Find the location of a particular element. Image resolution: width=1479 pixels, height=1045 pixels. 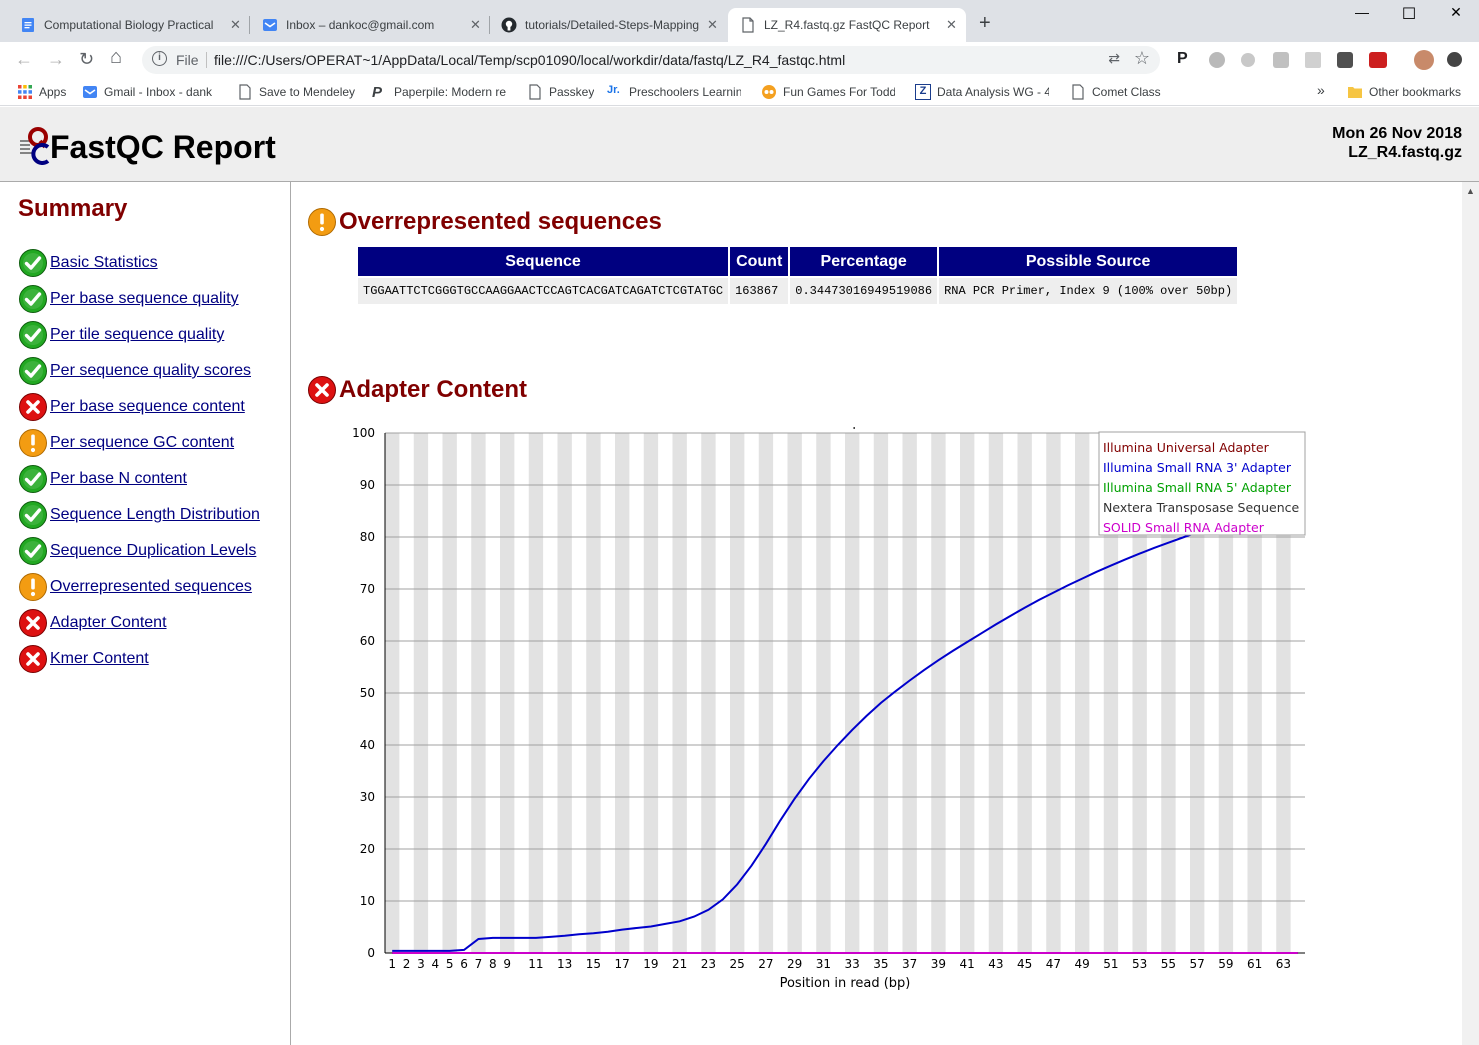

summary-item: Sequence Length Distribution is located at coordinates (139, 515).